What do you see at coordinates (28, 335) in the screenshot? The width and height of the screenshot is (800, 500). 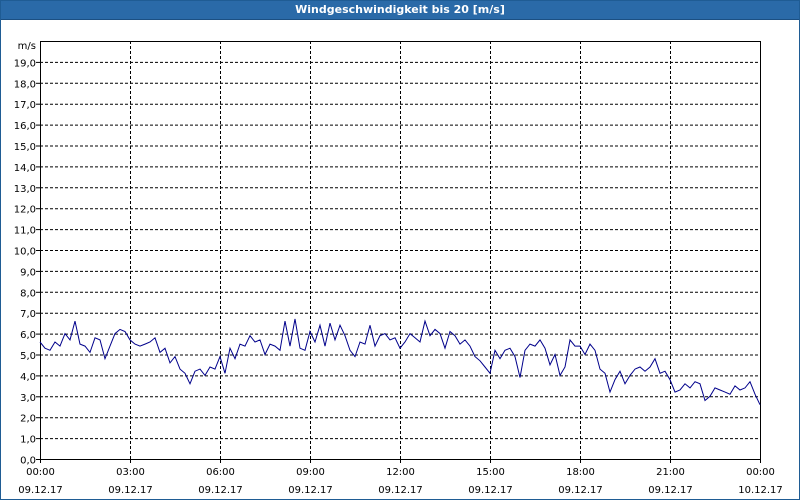 I see `y-tick-label: 6,0` at bounding box center [28, 335].